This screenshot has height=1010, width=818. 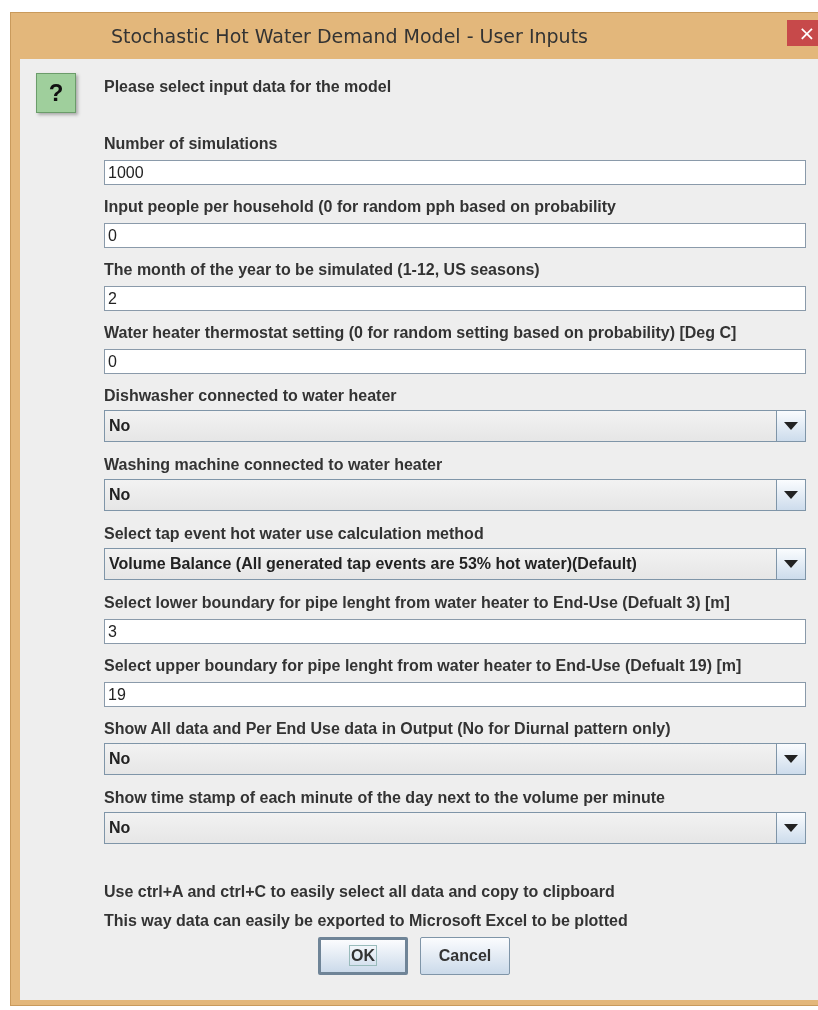 What do you see at coordinates (349, 36) in the screenshot?
I see `window-title: Stochastic Hot Water Demand Model - User Inputs` at bounding box center [349, 36].